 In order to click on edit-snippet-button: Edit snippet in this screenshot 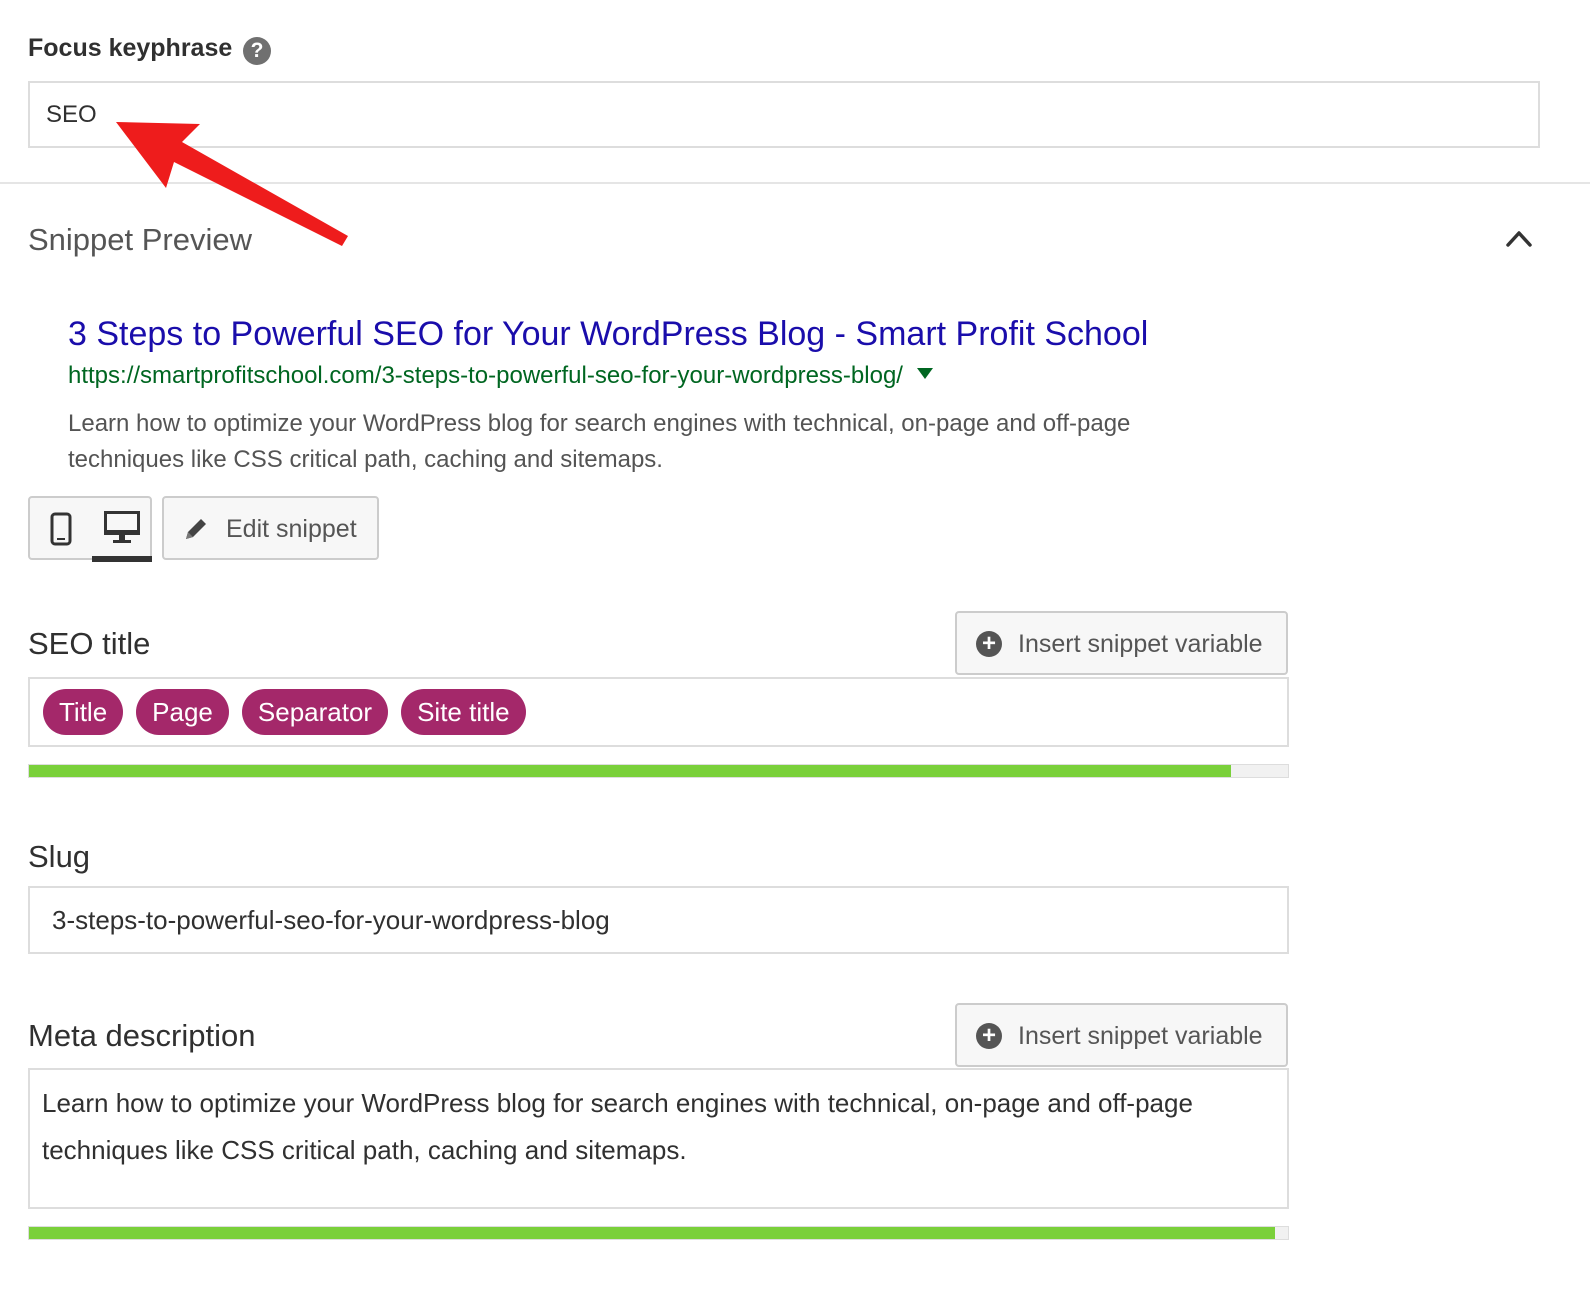, I will do `click(270, 528)`.